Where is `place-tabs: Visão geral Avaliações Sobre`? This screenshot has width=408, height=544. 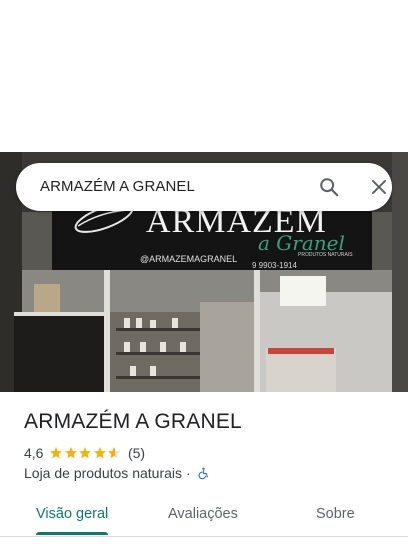 place-tabs: Visão geral Avaliações Sobre is located at coordinates (204, 517).